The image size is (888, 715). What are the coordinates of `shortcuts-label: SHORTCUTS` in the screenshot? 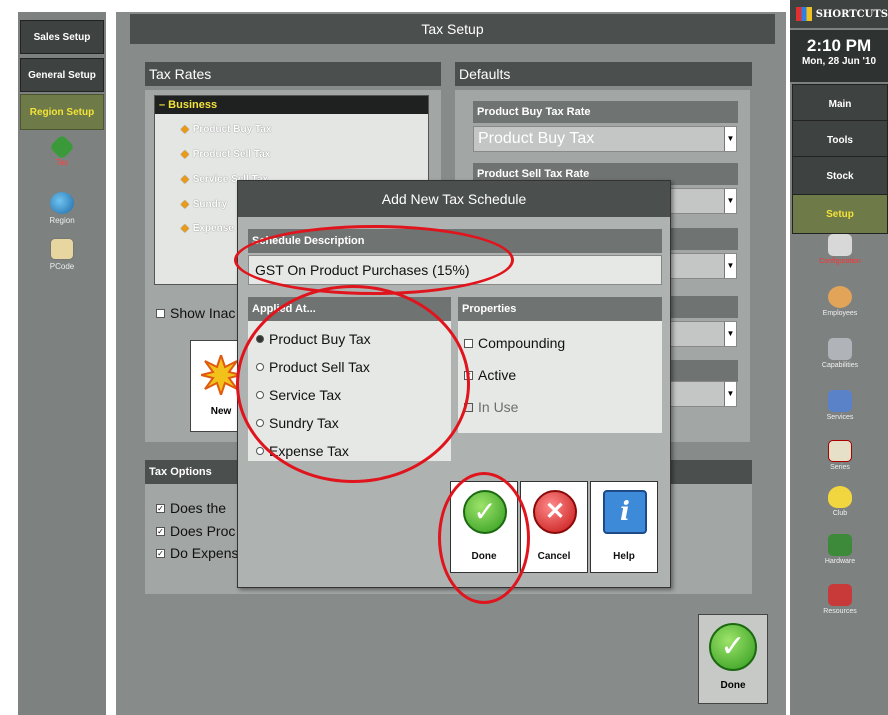 It's located at (851, 14).